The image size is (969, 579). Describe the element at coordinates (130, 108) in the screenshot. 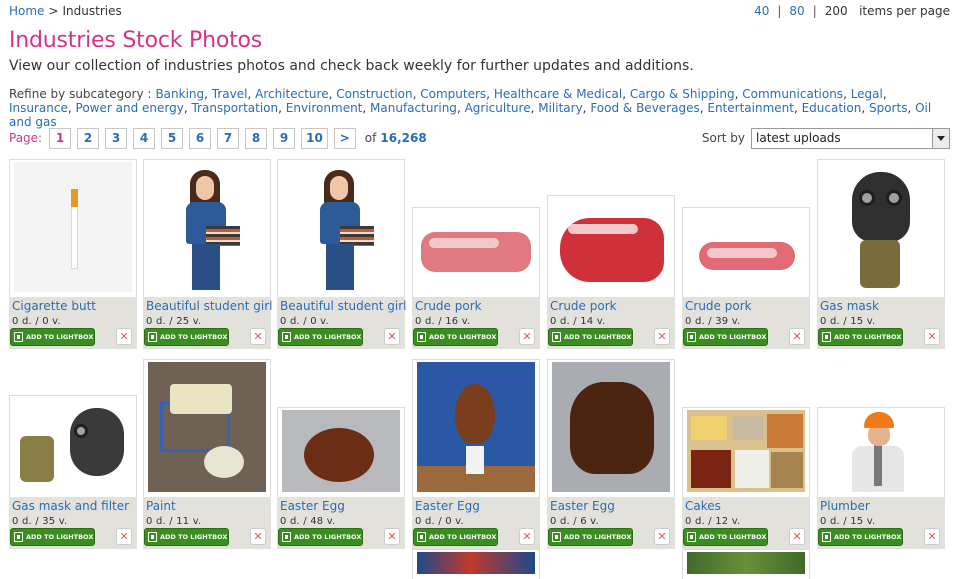

I see `subcategory-link: Power and energy` at that location.